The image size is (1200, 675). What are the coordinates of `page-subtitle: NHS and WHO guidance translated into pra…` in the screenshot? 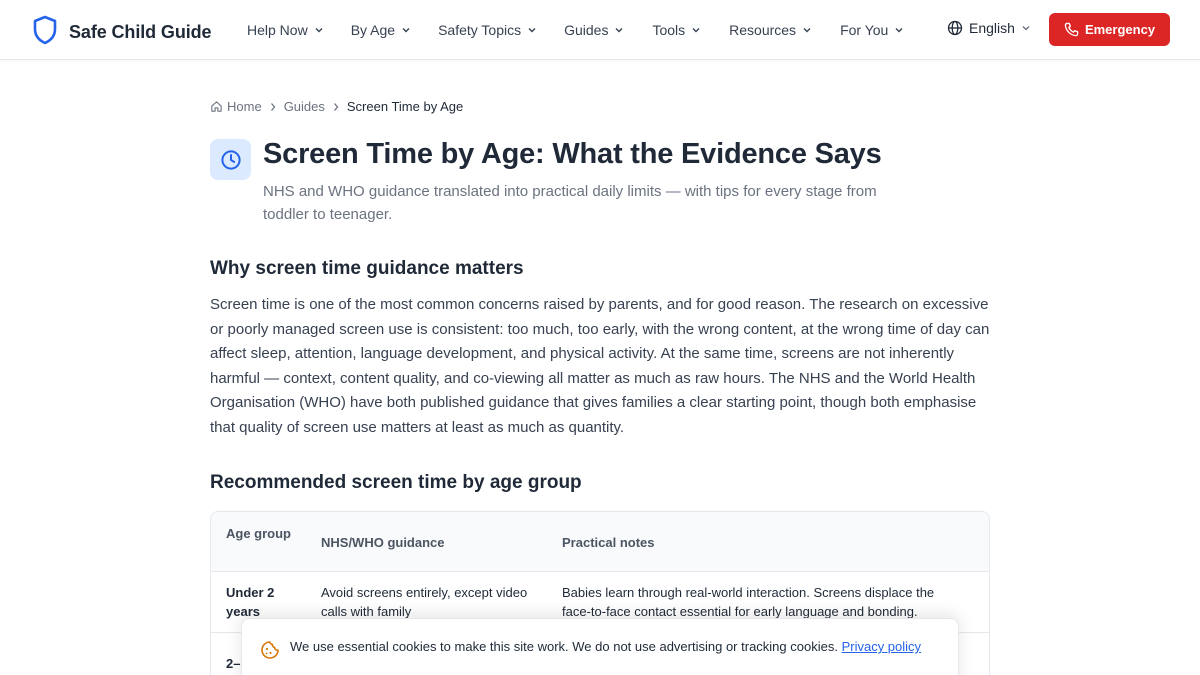 It's located at (570, 203).